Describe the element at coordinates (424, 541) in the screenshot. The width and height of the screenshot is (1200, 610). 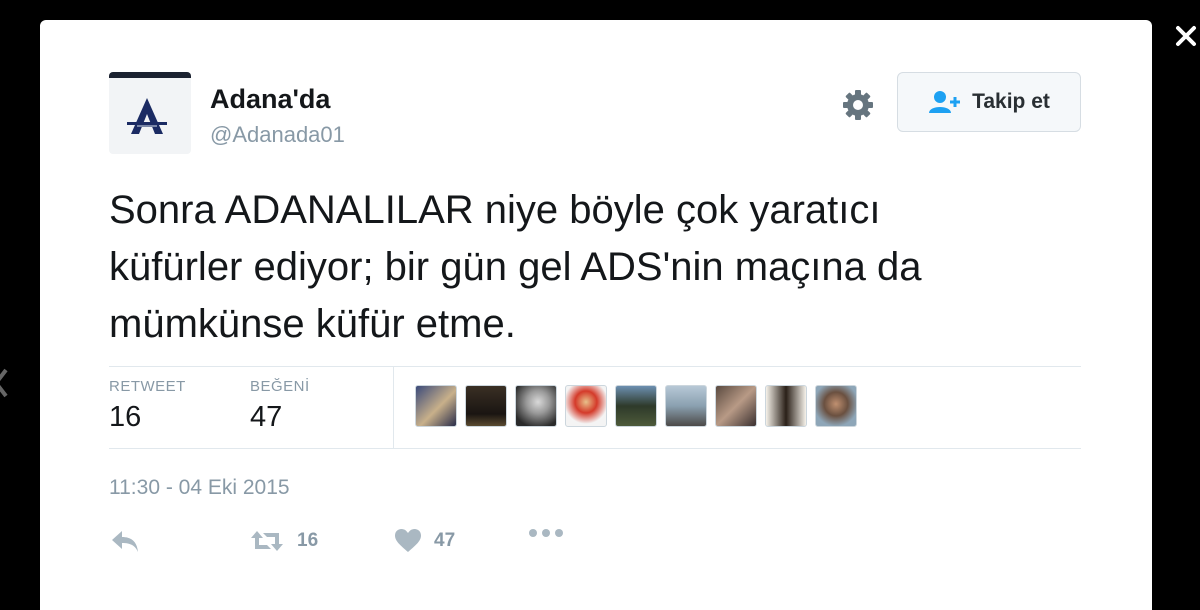
I see `like-button: 47` at that location.